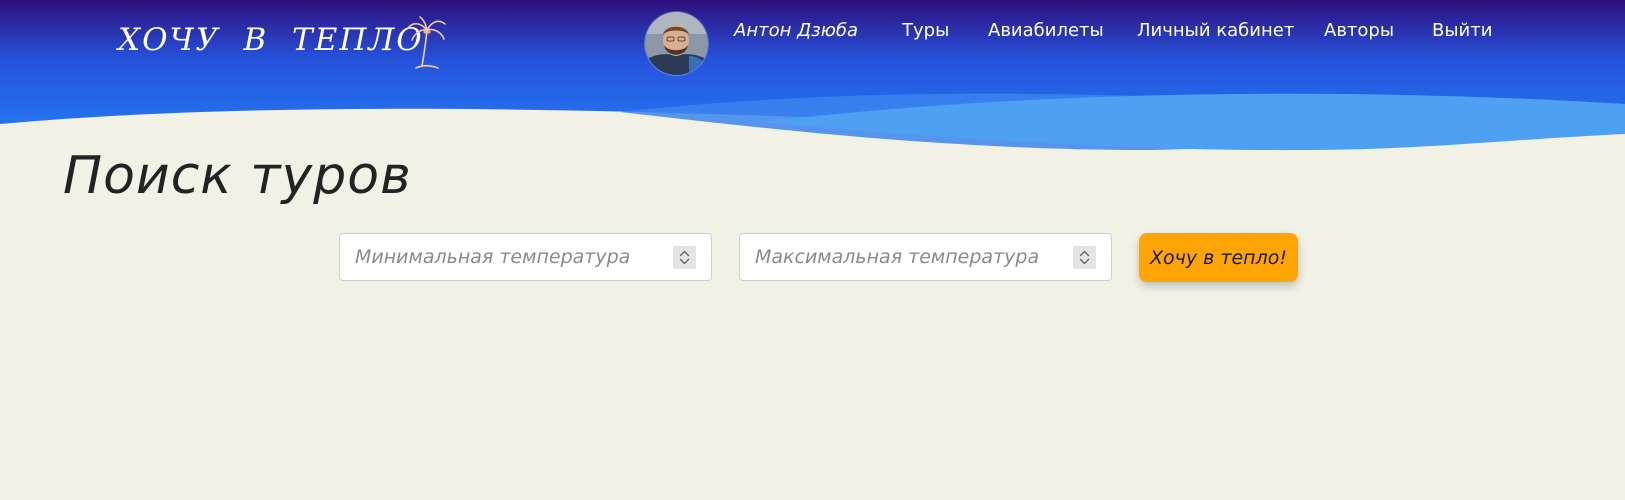  I want to click on search-tours-button: Хочу в тепло!, so click(1218, 257).